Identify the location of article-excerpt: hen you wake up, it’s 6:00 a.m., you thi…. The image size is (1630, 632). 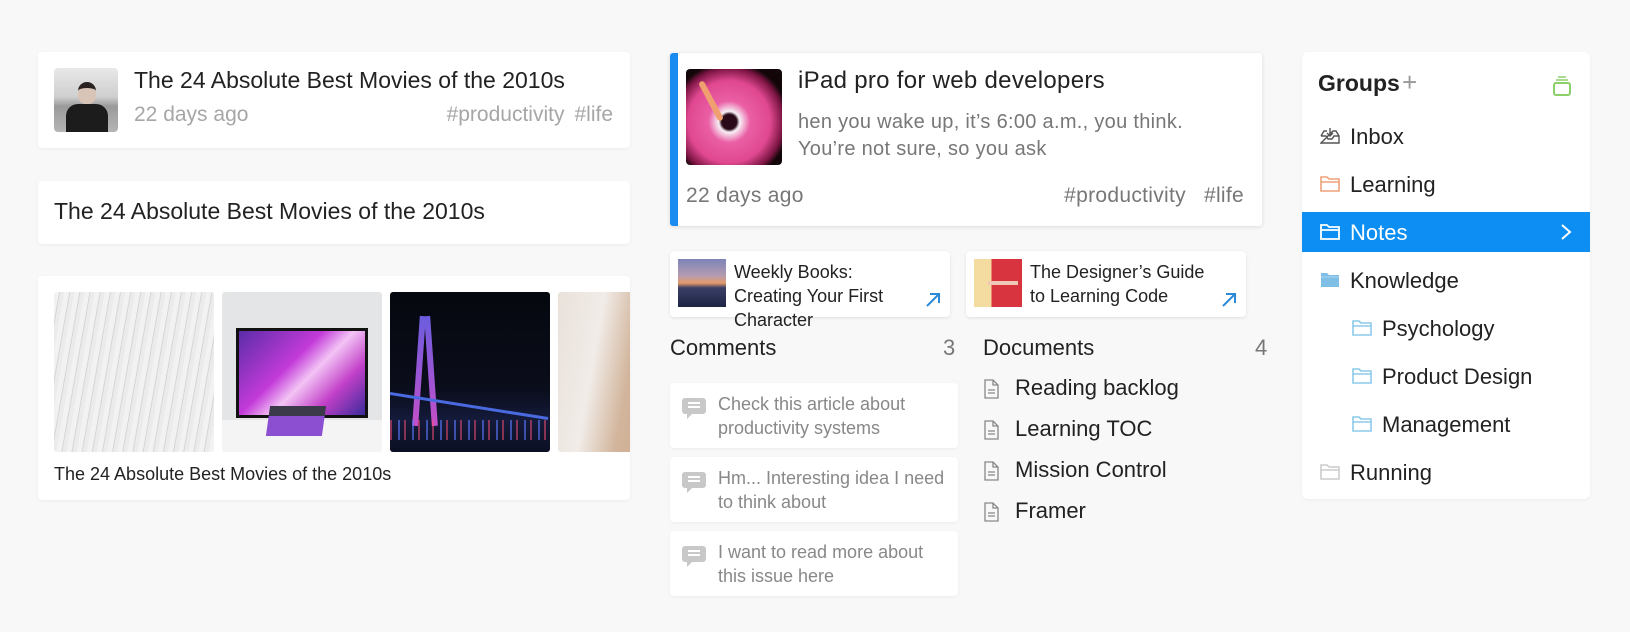
(990, 135).